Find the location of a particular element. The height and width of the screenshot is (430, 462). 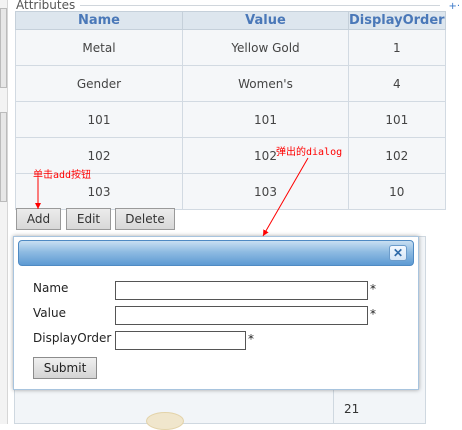

arrow-to-dialog is located at coordinates (285, 197).